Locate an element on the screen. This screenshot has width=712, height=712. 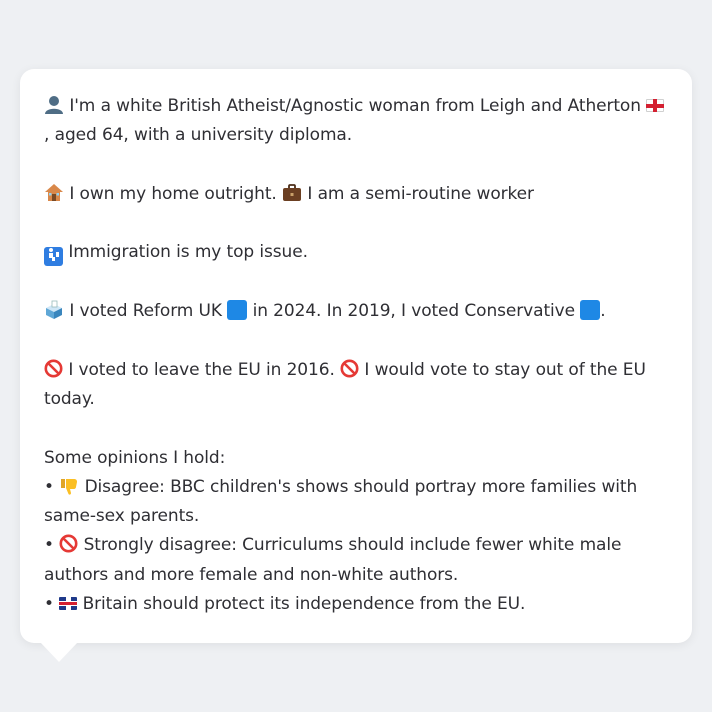
bubble-tail is located at coordinates (59, 652).